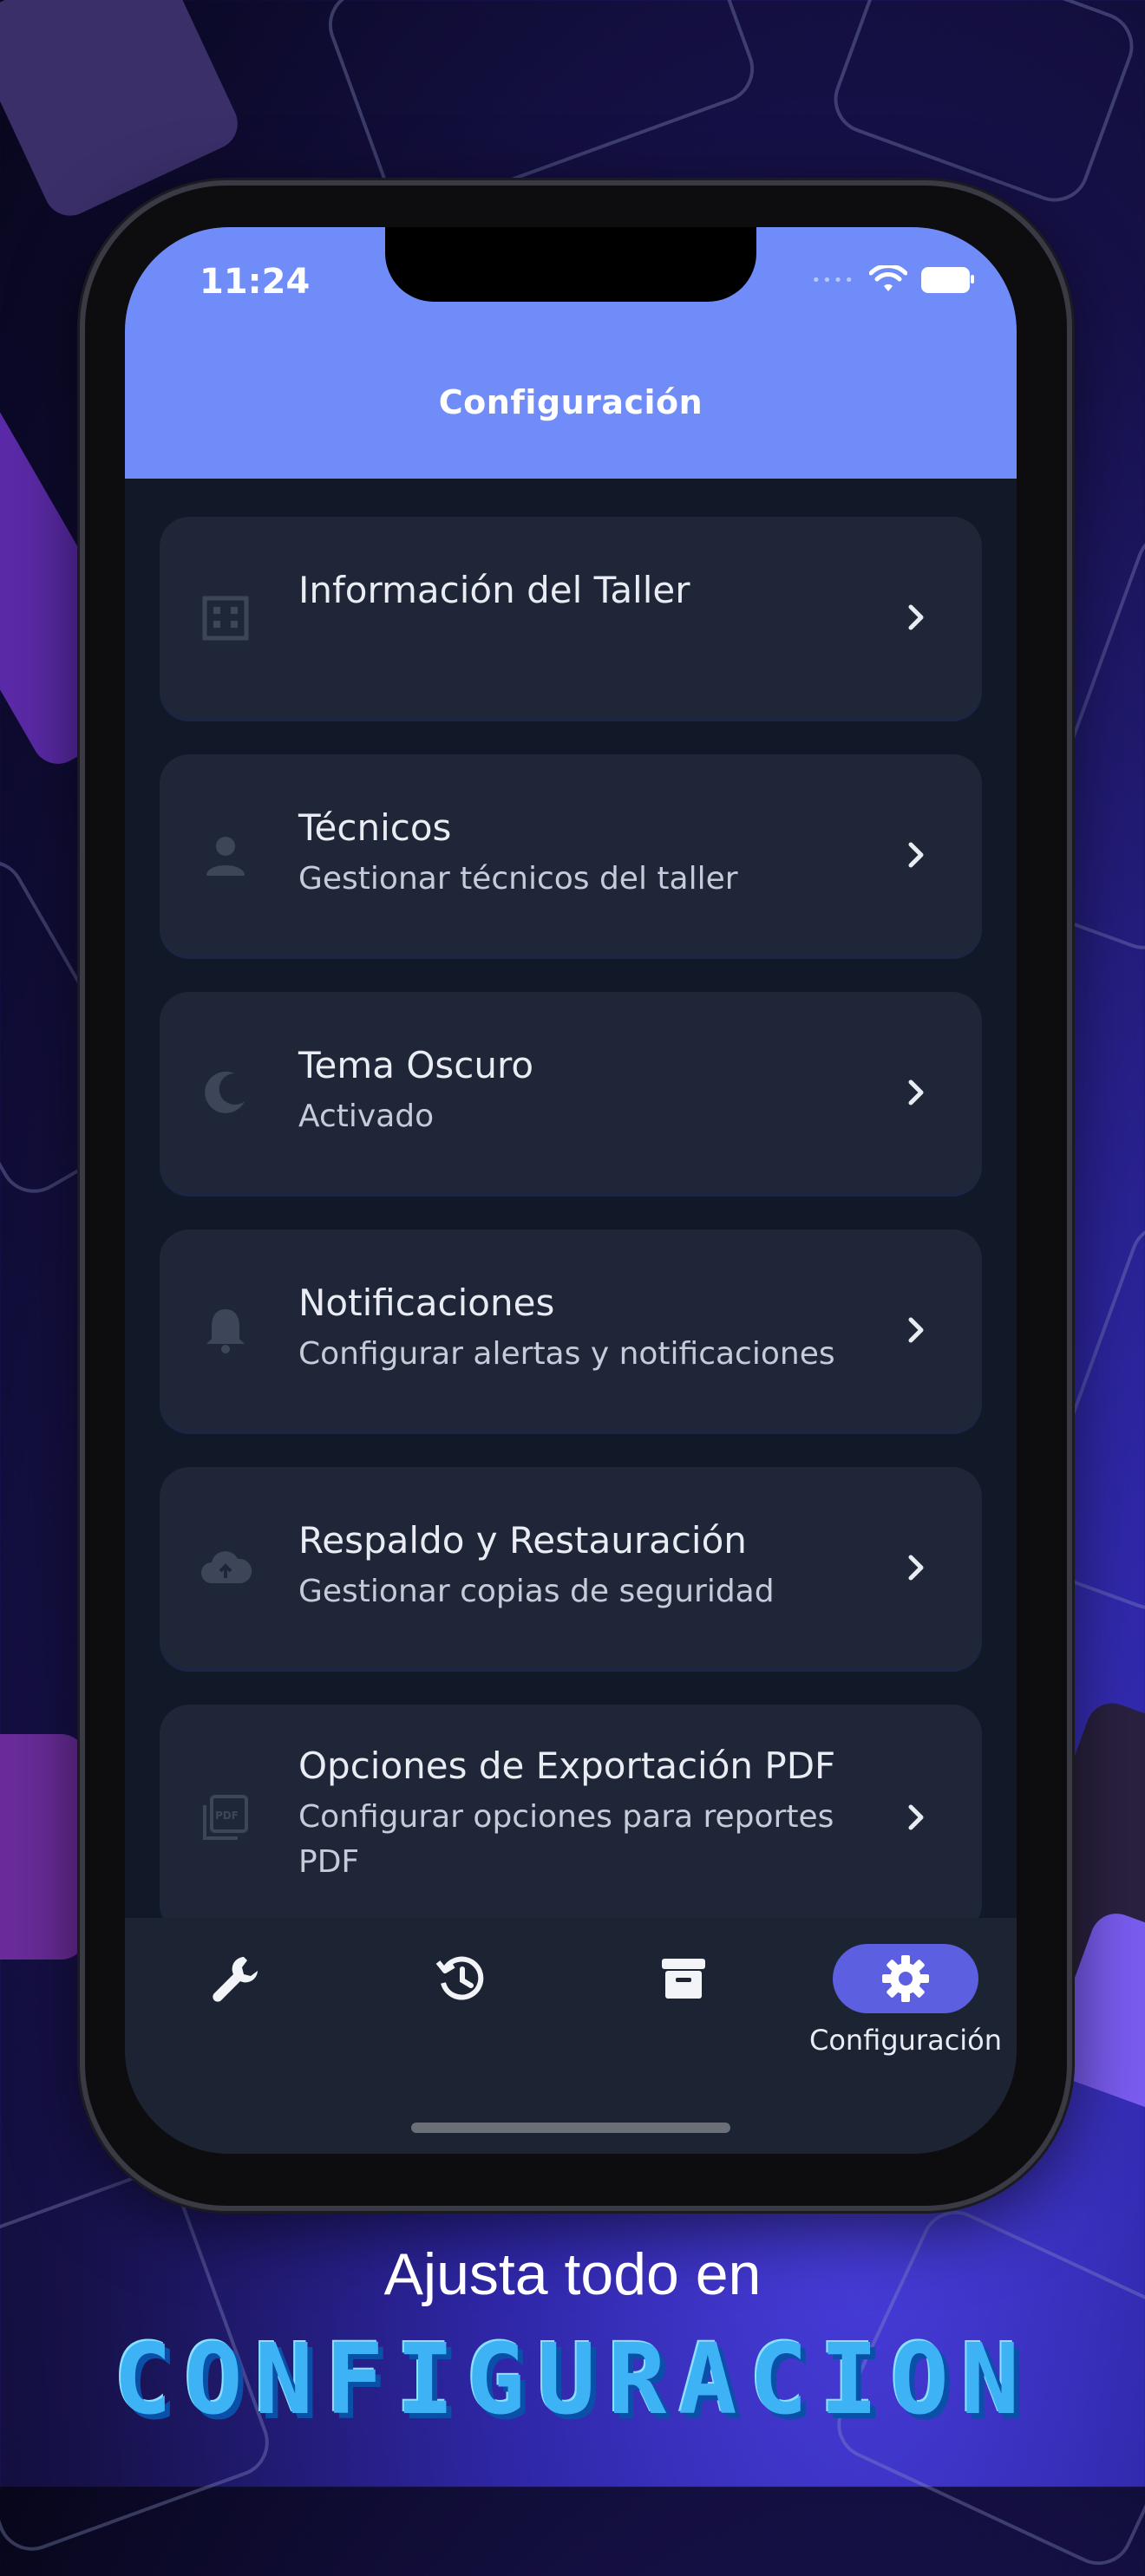 Image resolution: width=1145 pixels, height=2576 pixels. Describe the element at coordinates (375, 828) in the screenshot. I see `settings-item-label: Técnicos` at that location.